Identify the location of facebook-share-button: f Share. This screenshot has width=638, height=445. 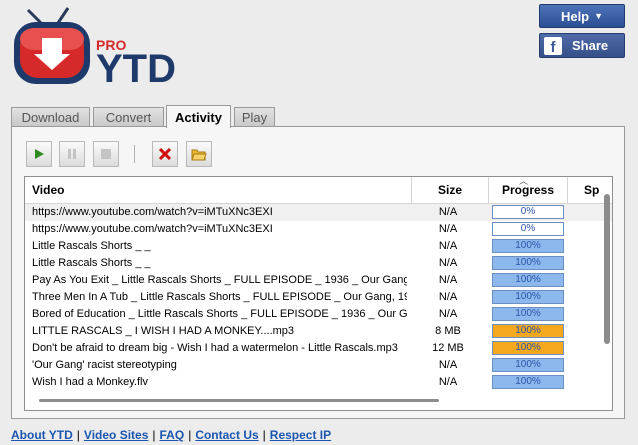
(582, 45).